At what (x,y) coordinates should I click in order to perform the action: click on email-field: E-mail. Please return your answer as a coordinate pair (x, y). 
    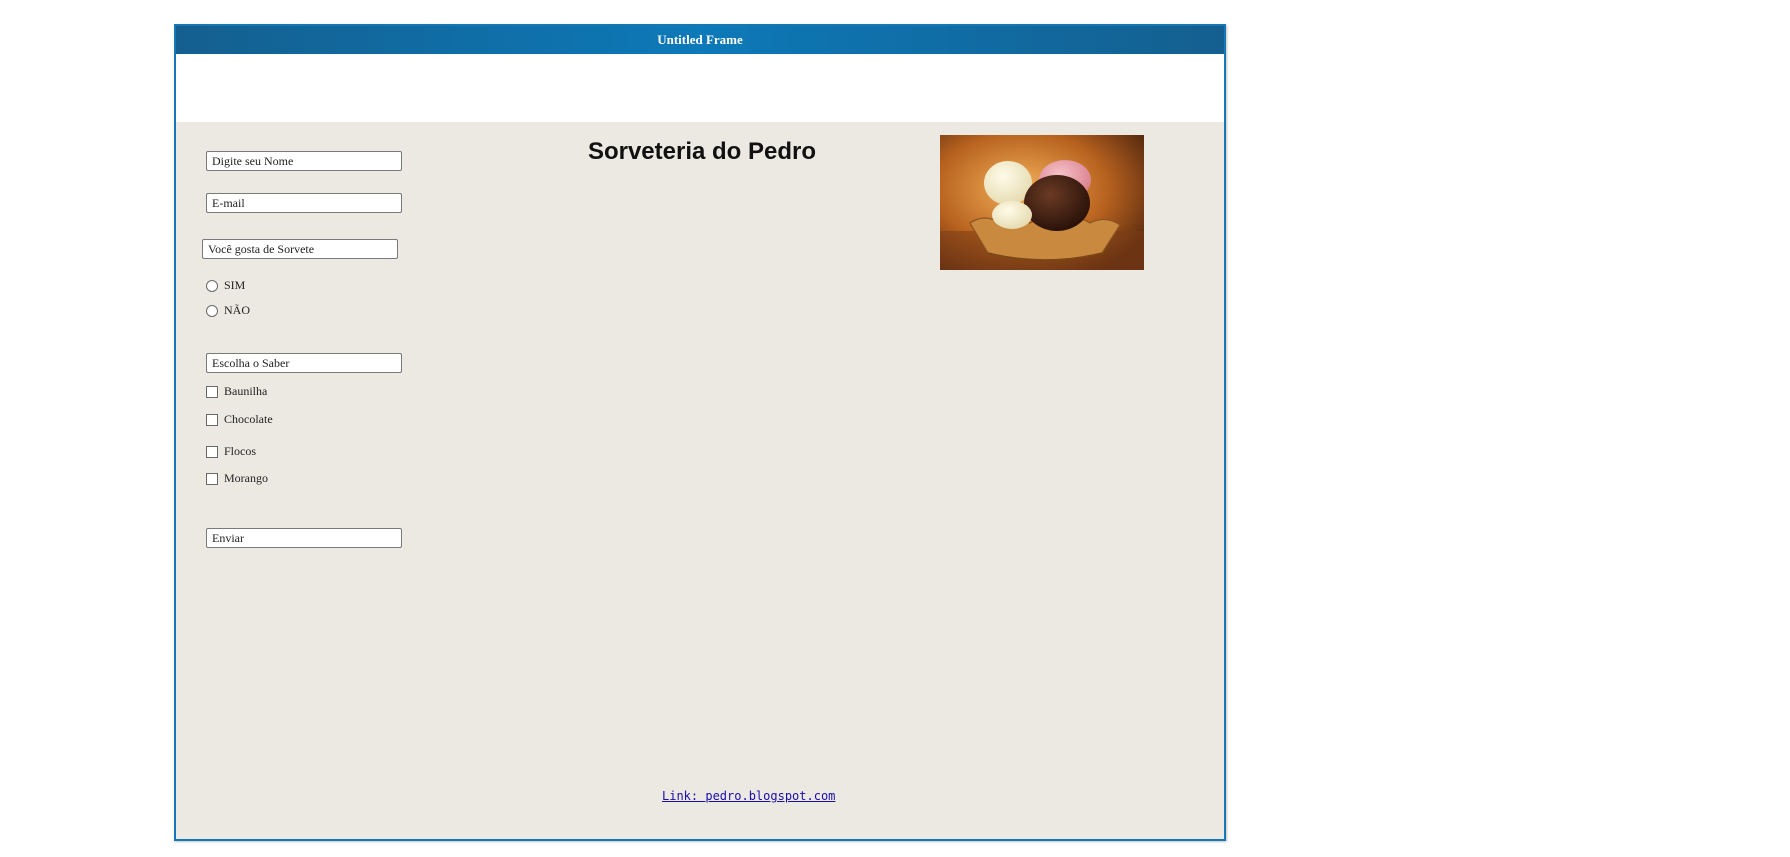
    Looking at the image, I should click on (304, 203).